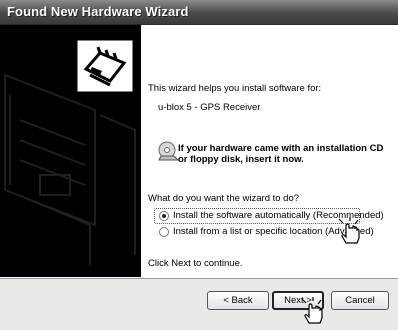  Describe the element at coordinates (360, 300) in the screenshot. I see `cancel-button: Cancel` at that location.